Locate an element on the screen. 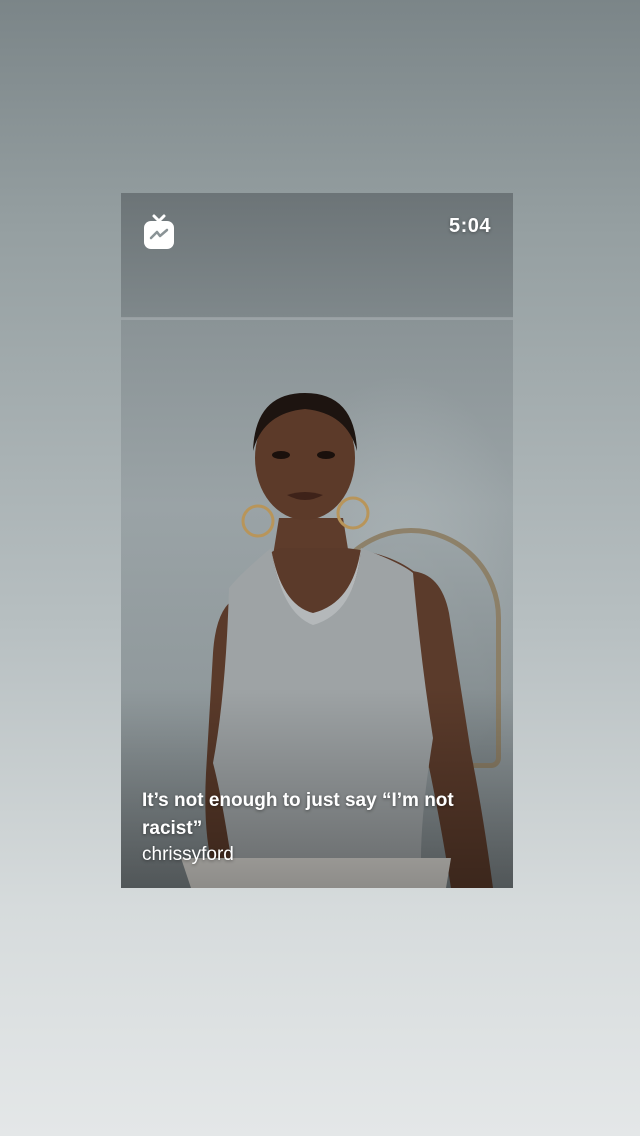 Image resolution: width=640 pixels, height=1136 pixels. igtv-icon is located at coordinates (159, 232).